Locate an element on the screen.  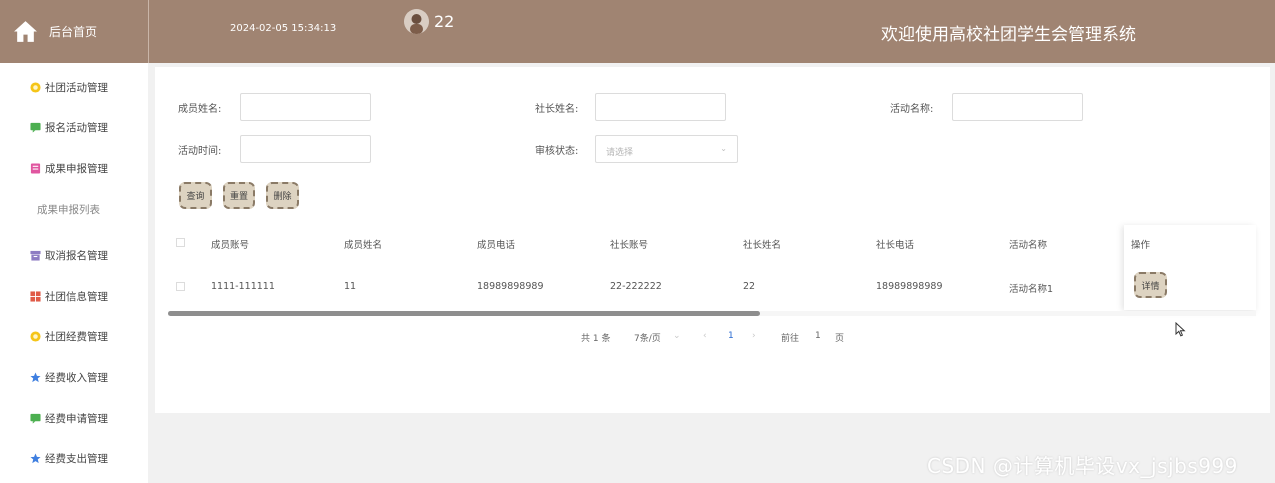
sidebar-item-label: 报名活动管理 is located at coordinates (76, 127).